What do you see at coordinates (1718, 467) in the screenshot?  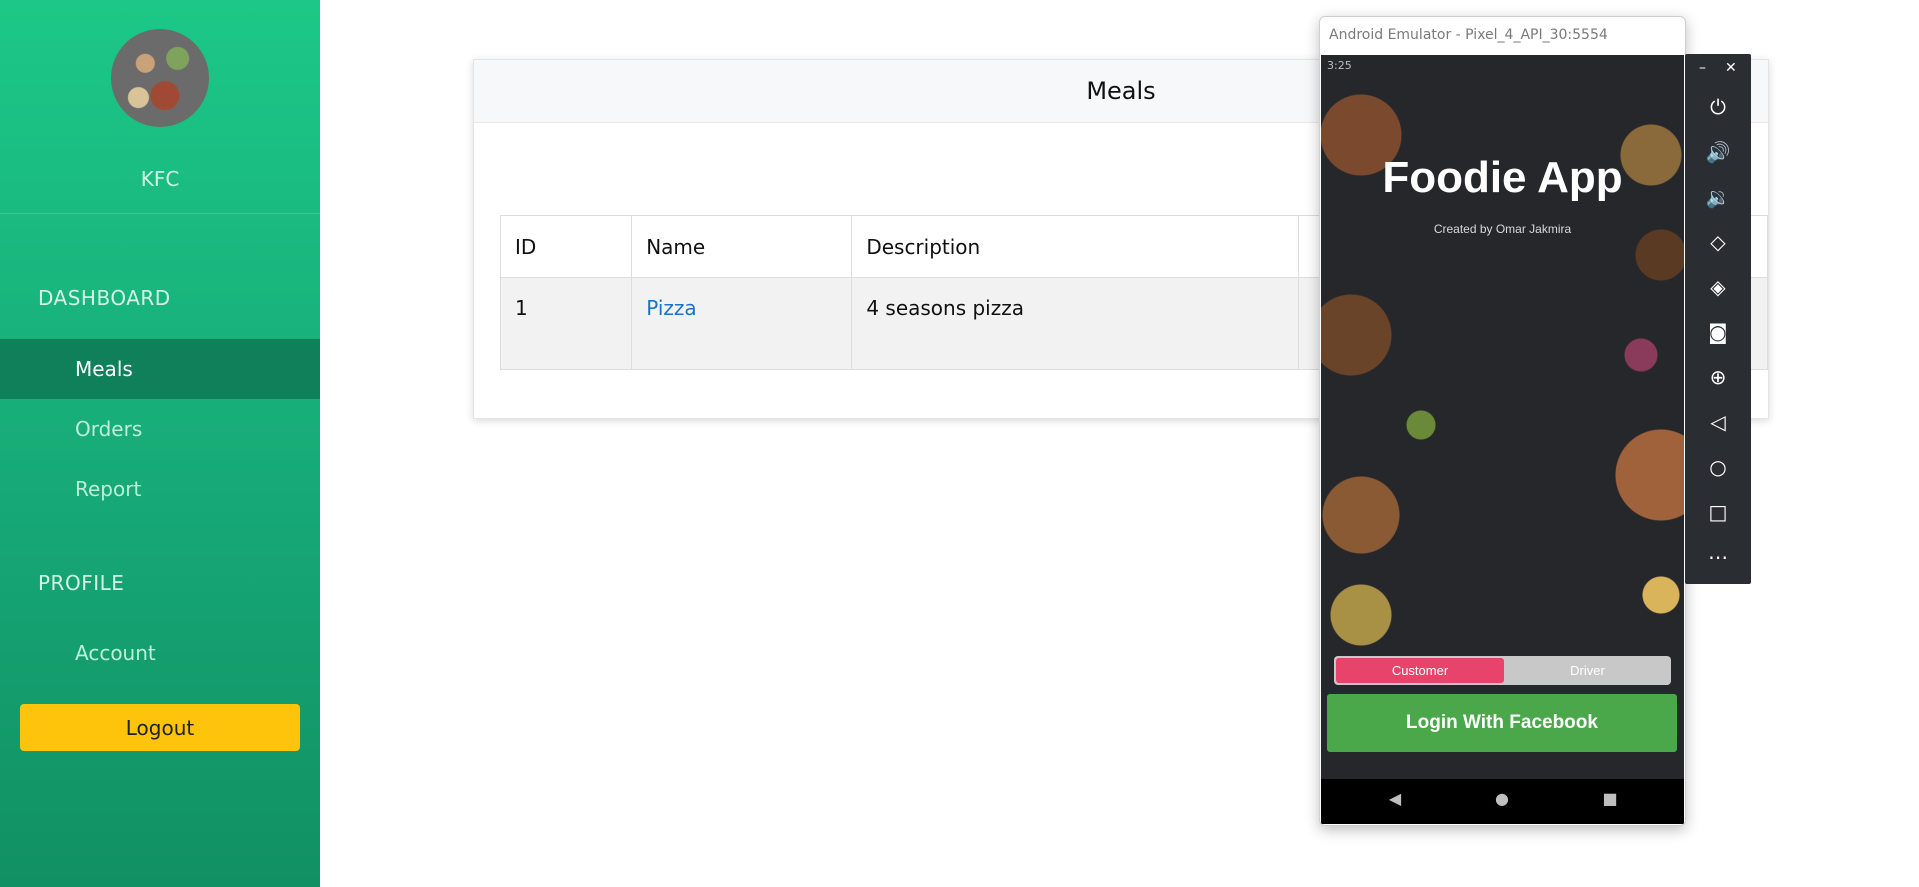 I see `home-icon: ○` at bounding box center [1718, 467].